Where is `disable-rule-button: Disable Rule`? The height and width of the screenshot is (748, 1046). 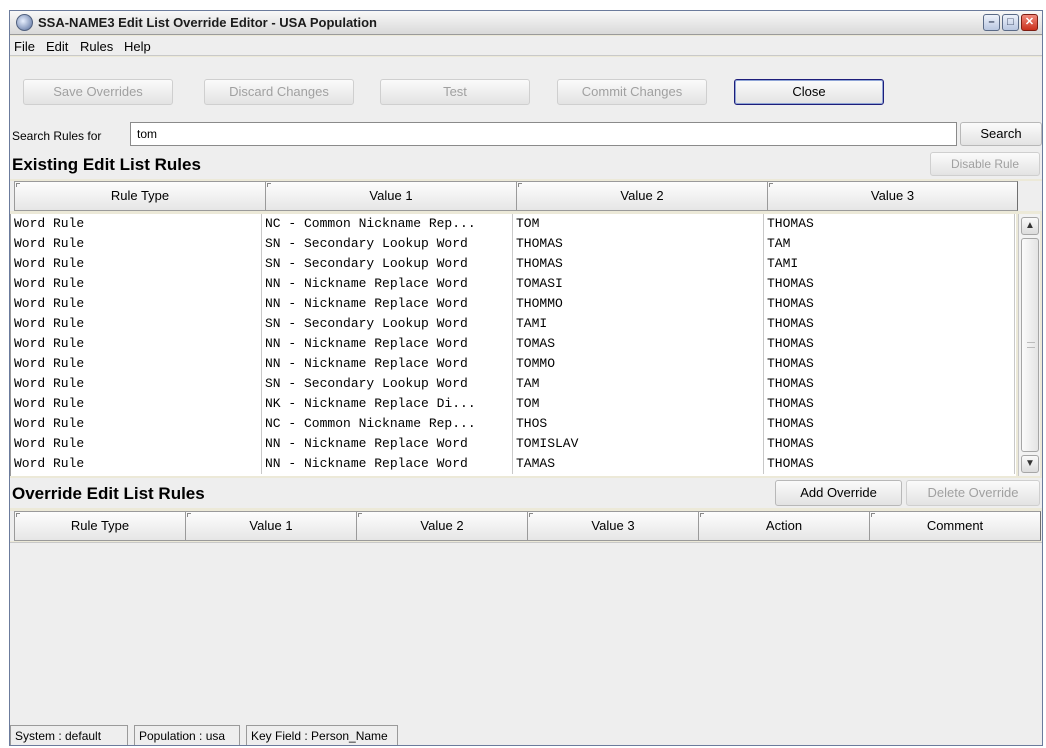
disable-rule-button: Disable Rule is located at coordinates (985, 164).